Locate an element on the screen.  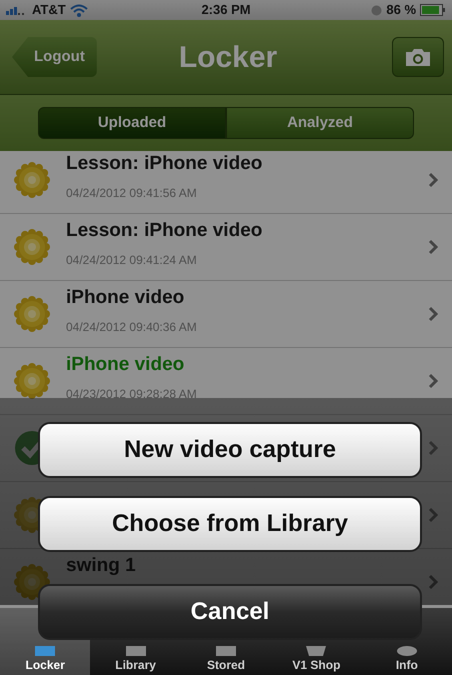
segment-tab: Analyzed is located at coordinates (320, 123).